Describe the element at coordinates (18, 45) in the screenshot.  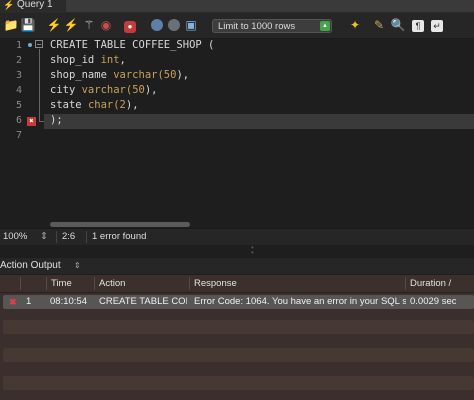
I see `line-number: 1` at that location.